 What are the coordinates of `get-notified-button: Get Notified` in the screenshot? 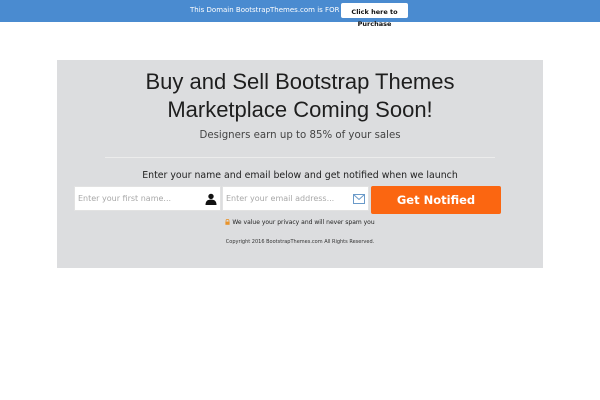 It's located at (436, 200).